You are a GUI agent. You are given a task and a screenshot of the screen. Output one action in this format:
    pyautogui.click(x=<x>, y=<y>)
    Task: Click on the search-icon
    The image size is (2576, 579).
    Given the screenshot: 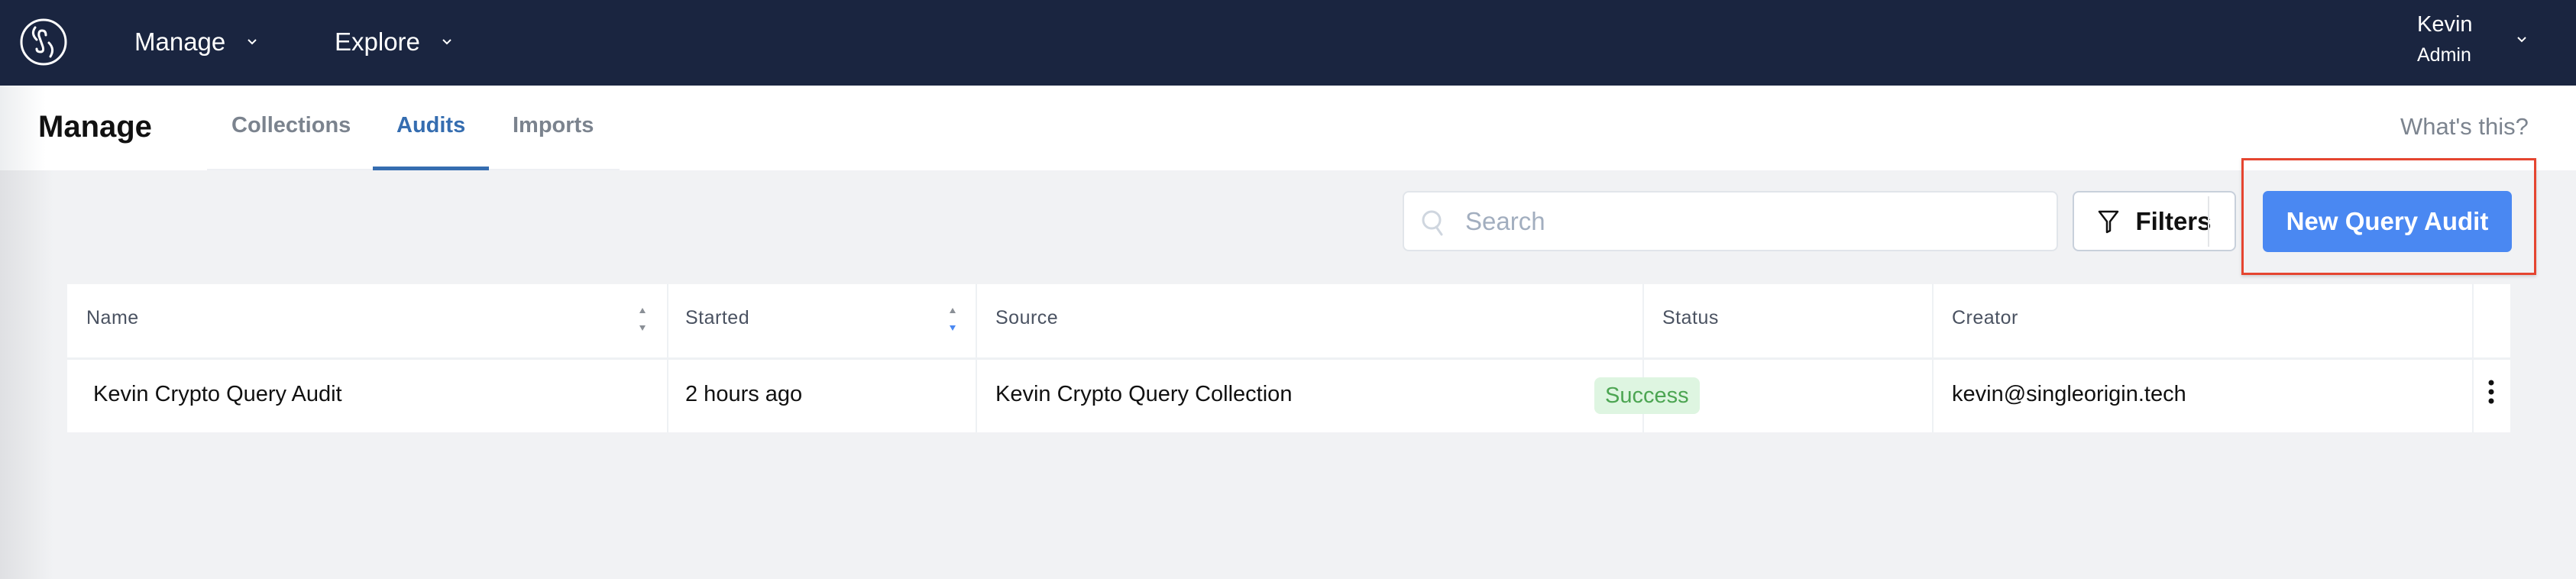 What is the action you would take?
    pyautogui.click(x=1432, y=223)
    